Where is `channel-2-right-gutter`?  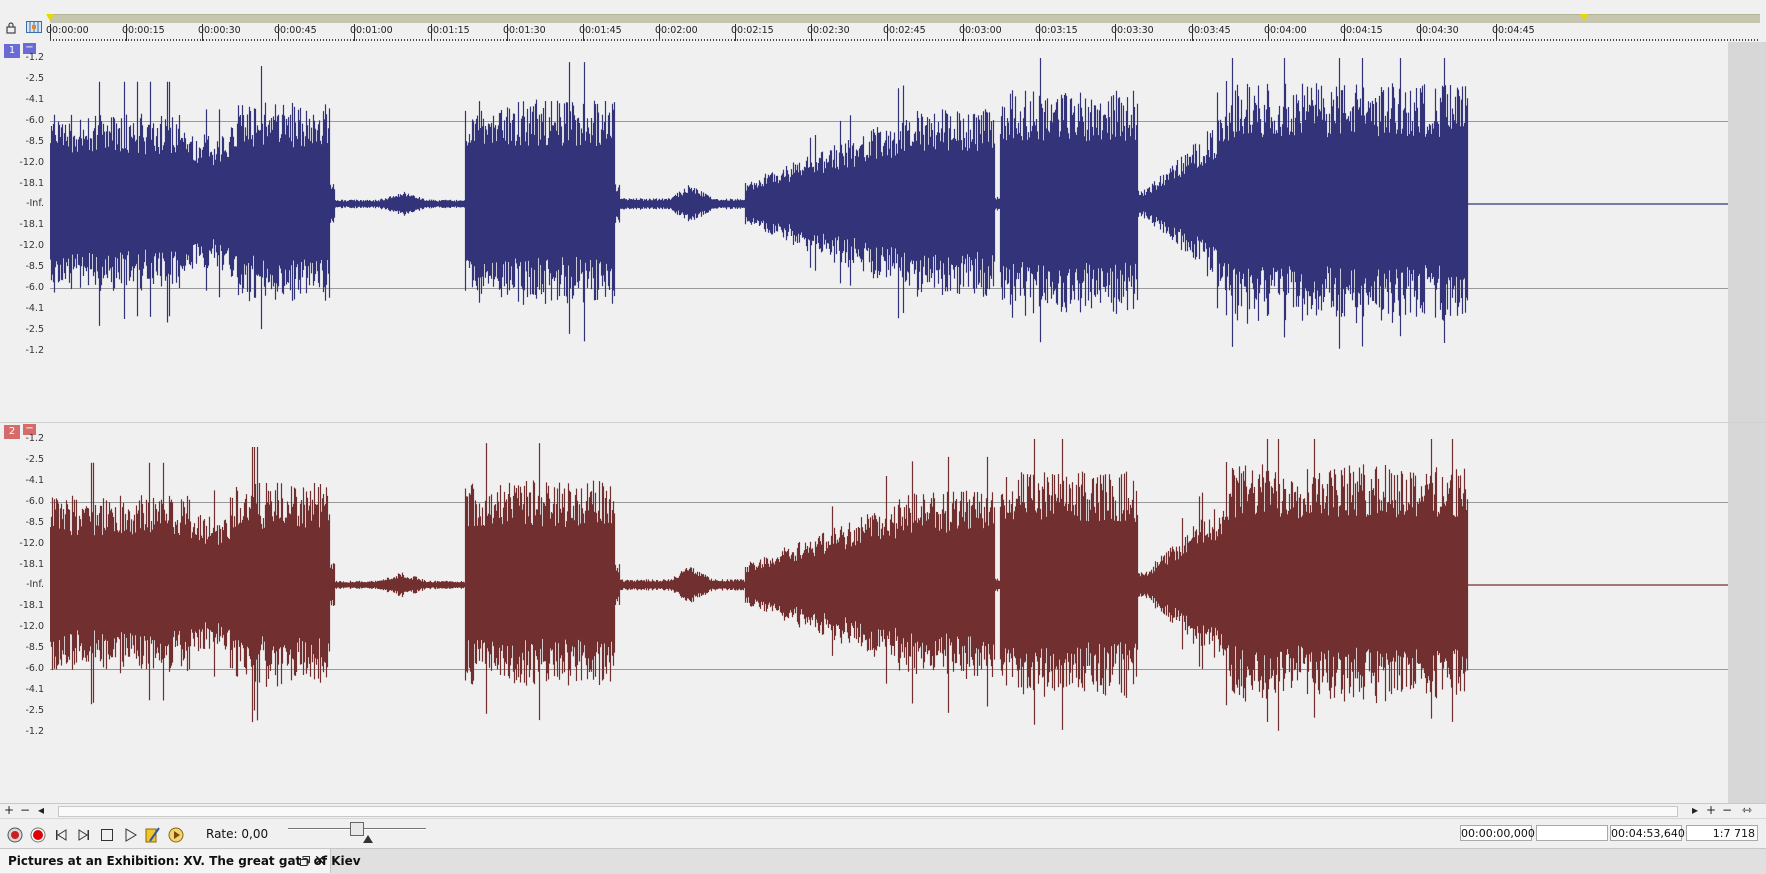
channel-2-right-gutter is located at coordinates (1747, 613).